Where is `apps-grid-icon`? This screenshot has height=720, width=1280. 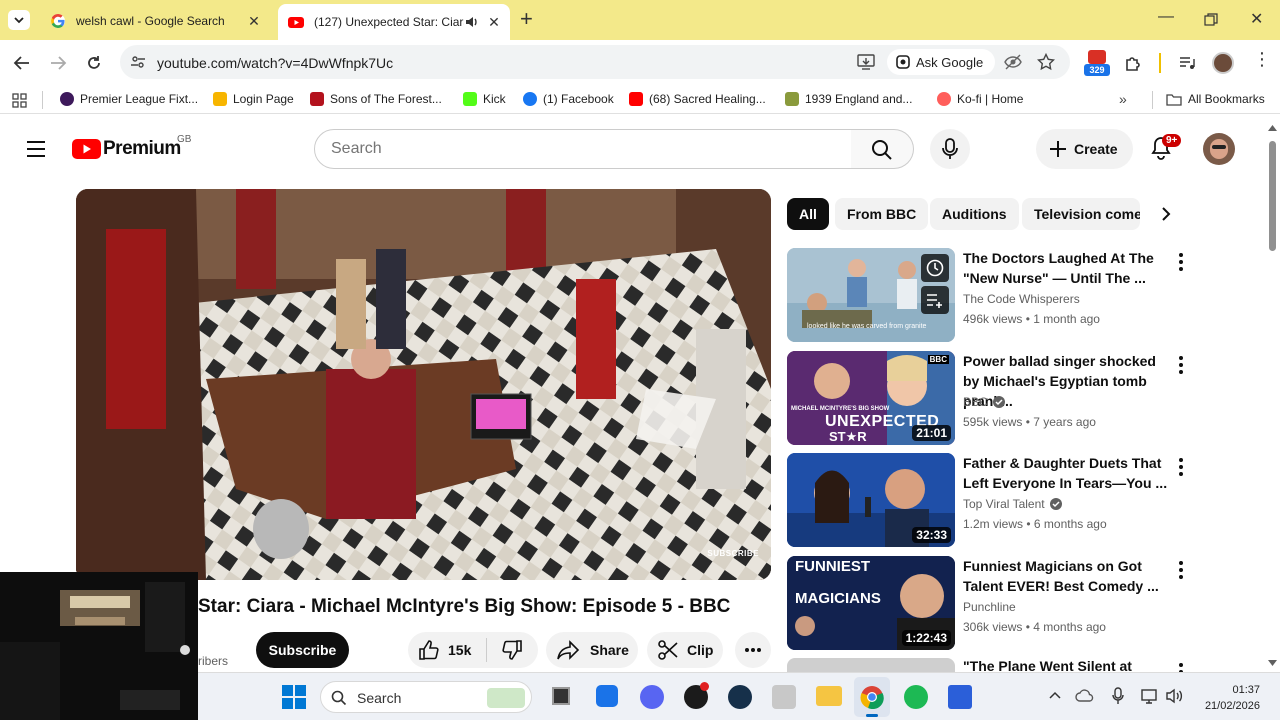 apps-grid-icon is located at coordinates (19, 100).